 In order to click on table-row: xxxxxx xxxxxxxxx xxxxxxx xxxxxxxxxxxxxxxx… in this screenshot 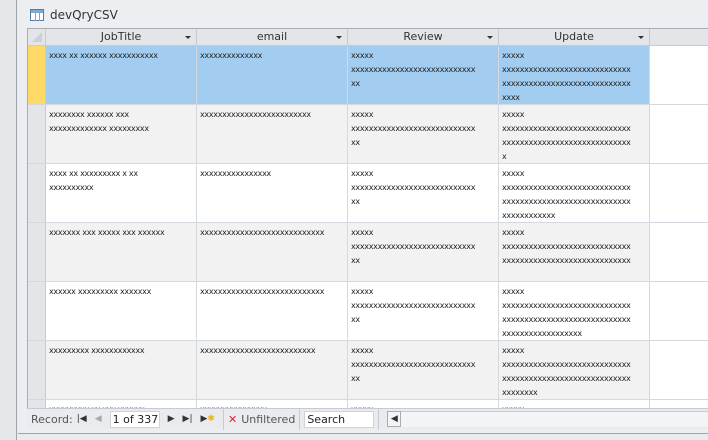, I will do `click(368, 311)`.